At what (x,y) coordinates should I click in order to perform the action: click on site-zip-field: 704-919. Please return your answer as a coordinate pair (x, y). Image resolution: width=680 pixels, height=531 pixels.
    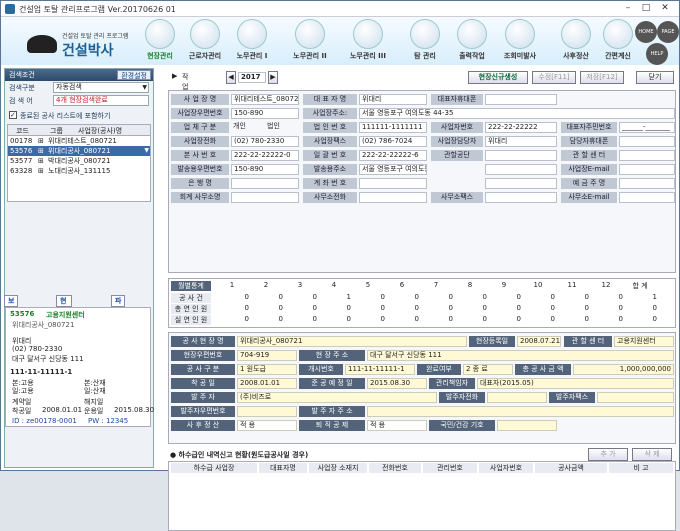
    Looking at the image, I should click on (267, 355).